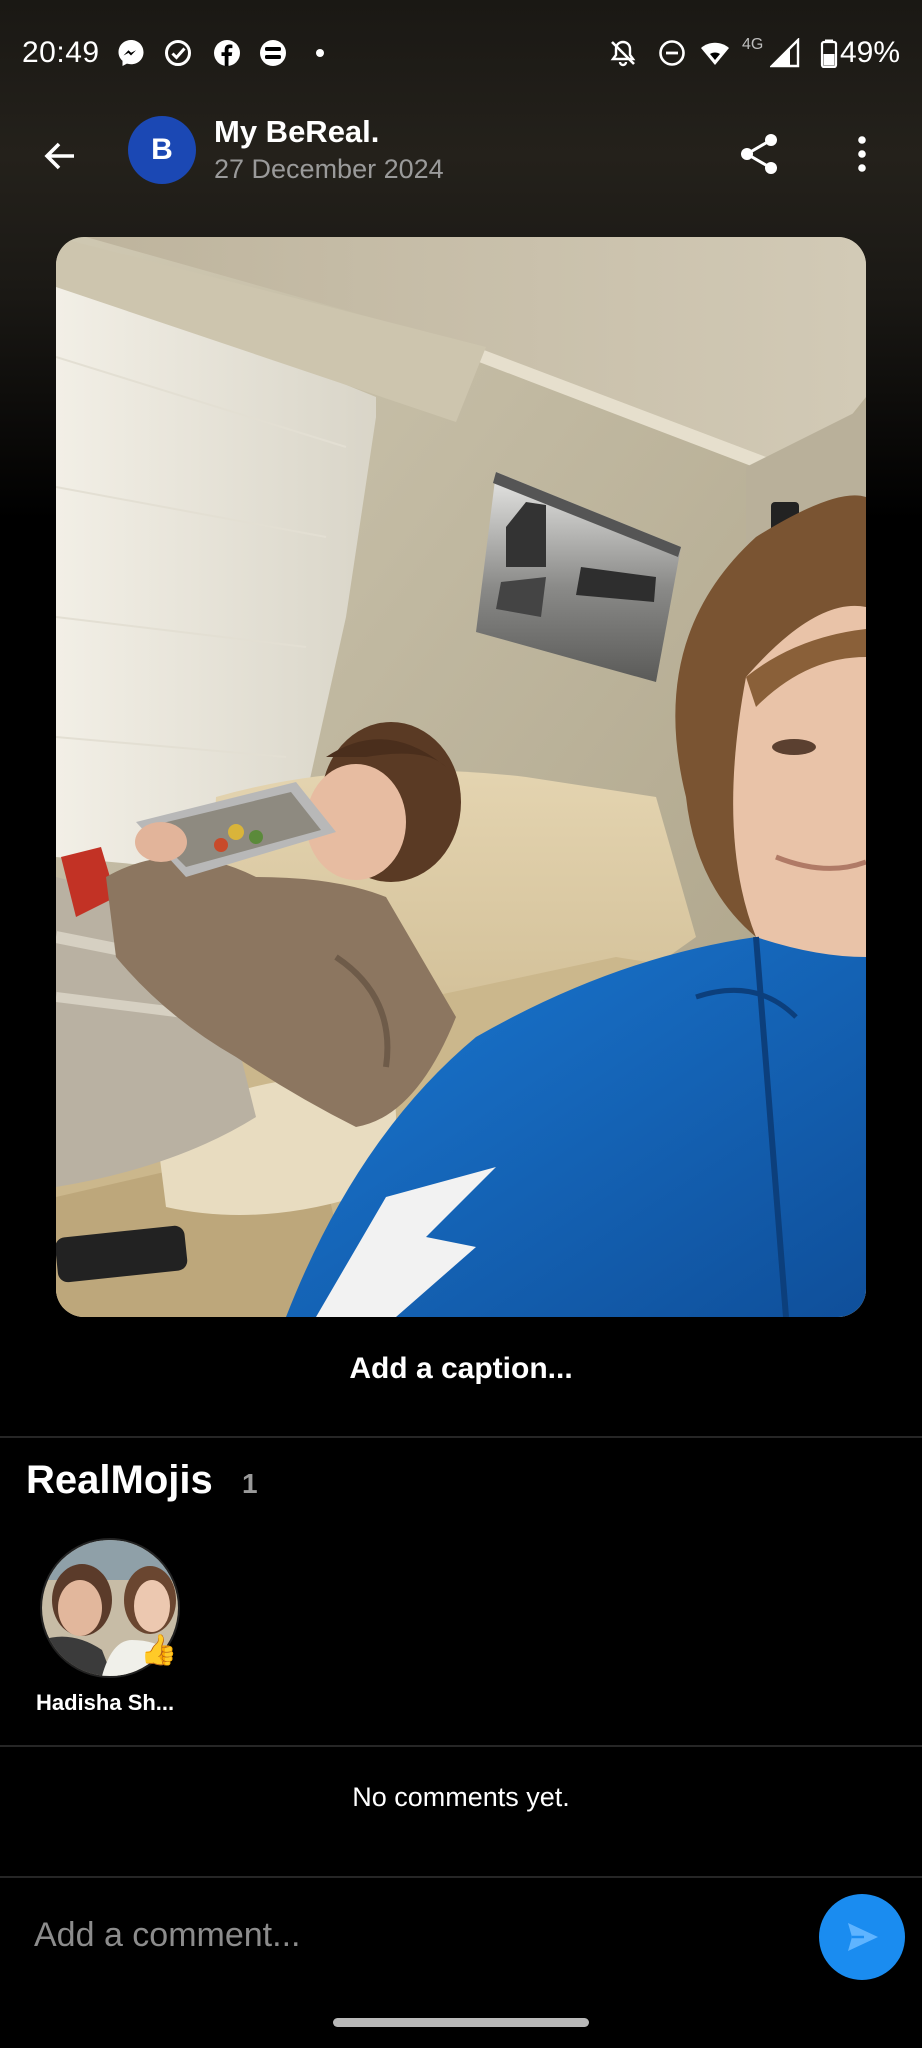 The height and width of the screenshot is (2048, 922). What do you see at coordinates (461, 53) in the screenshot?
I see `status-bar: 20:49 4G 49%` at bounding box center [461, 53].